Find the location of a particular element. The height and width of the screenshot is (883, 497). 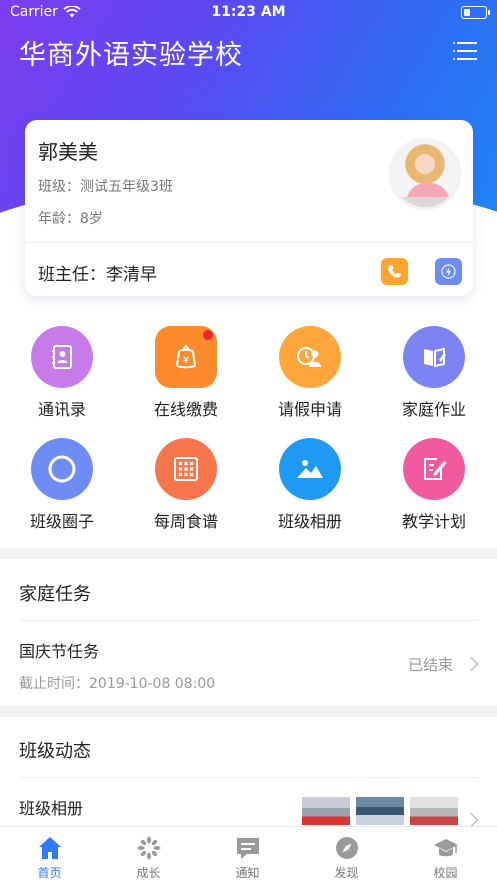

teacher-label: 班主任： is located at coordinates (72, 275).